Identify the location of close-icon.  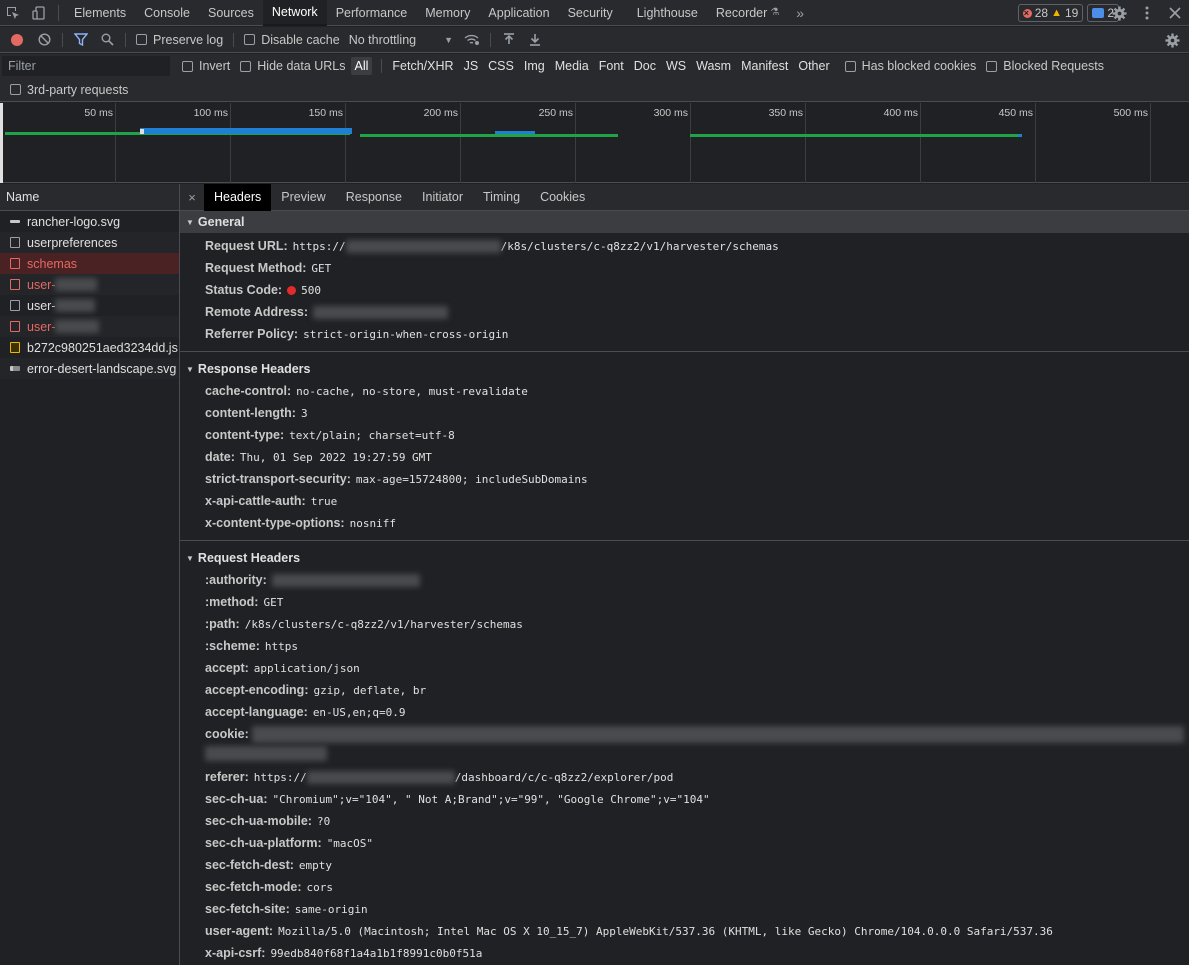
(1175, 13).